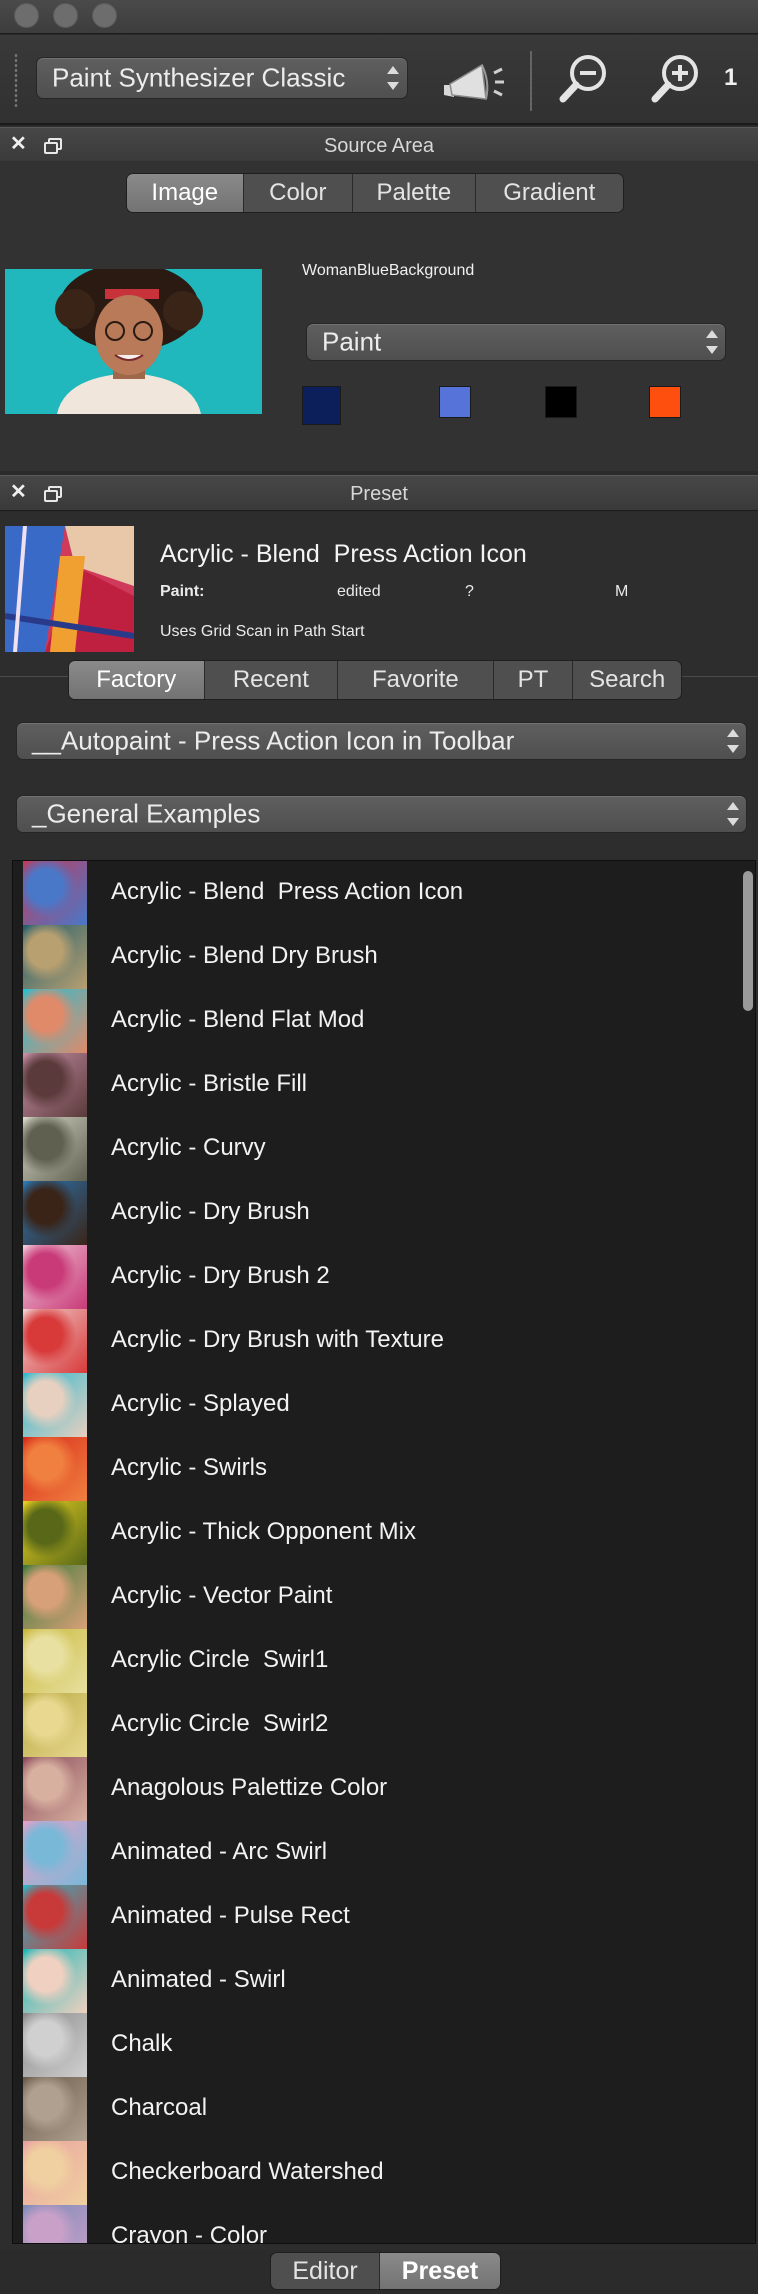 Image resolution: width=758 pixels, height=2294 pixels. What do you see at coordinates (133, 341) in the screenshot?
I see `source-image-thumbnail` at bounding box center [133, 341].